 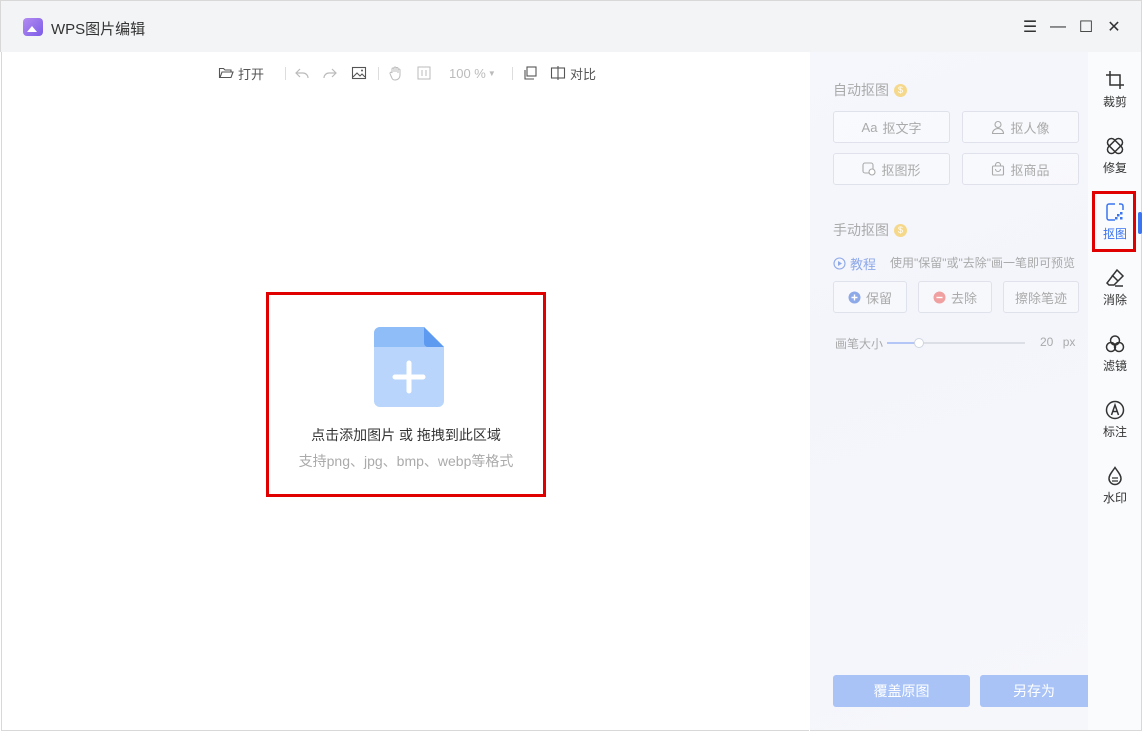 I want to click on erase-strokes-button: 擦除笔迹, so click(x=1041, y=297).